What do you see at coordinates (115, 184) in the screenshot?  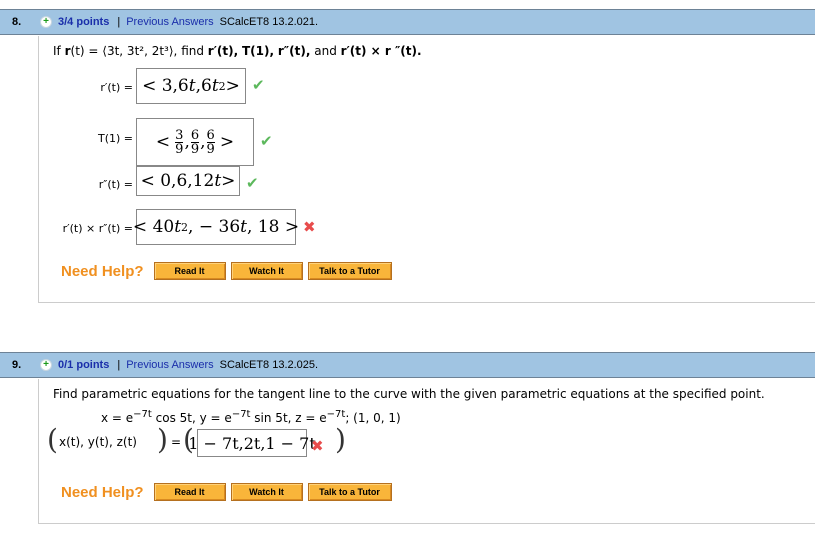 I see `answer-label-r-double-prime: r″(t) =` at bounding box center [115, 184].